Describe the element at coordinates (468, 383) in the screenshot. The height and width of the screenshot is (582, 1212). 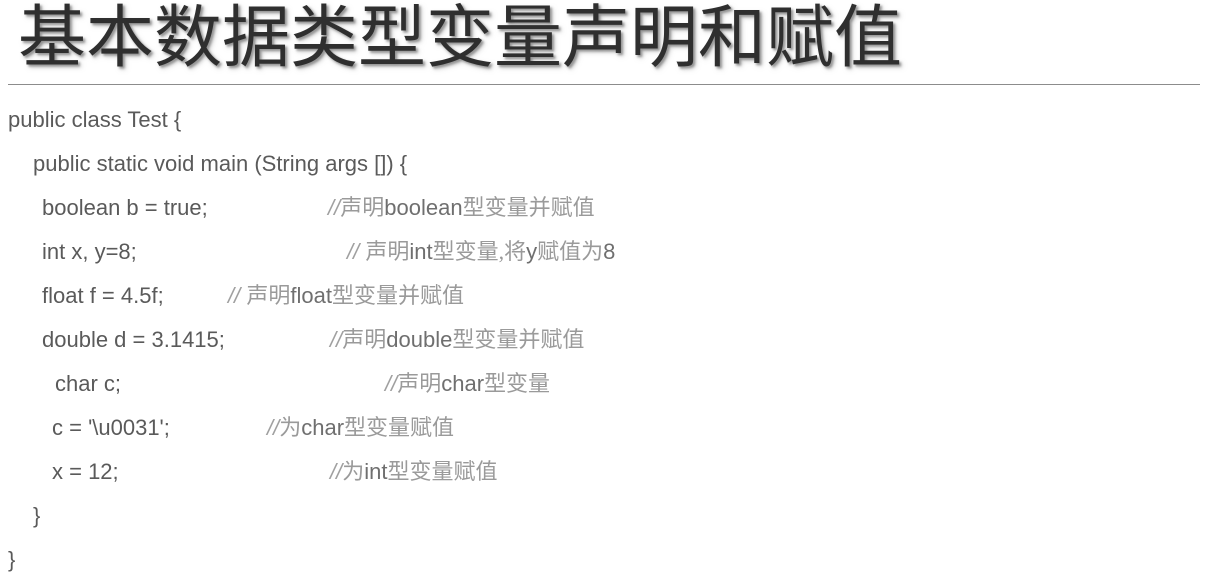
I see `code-comment: //声明char型变量` at that location.